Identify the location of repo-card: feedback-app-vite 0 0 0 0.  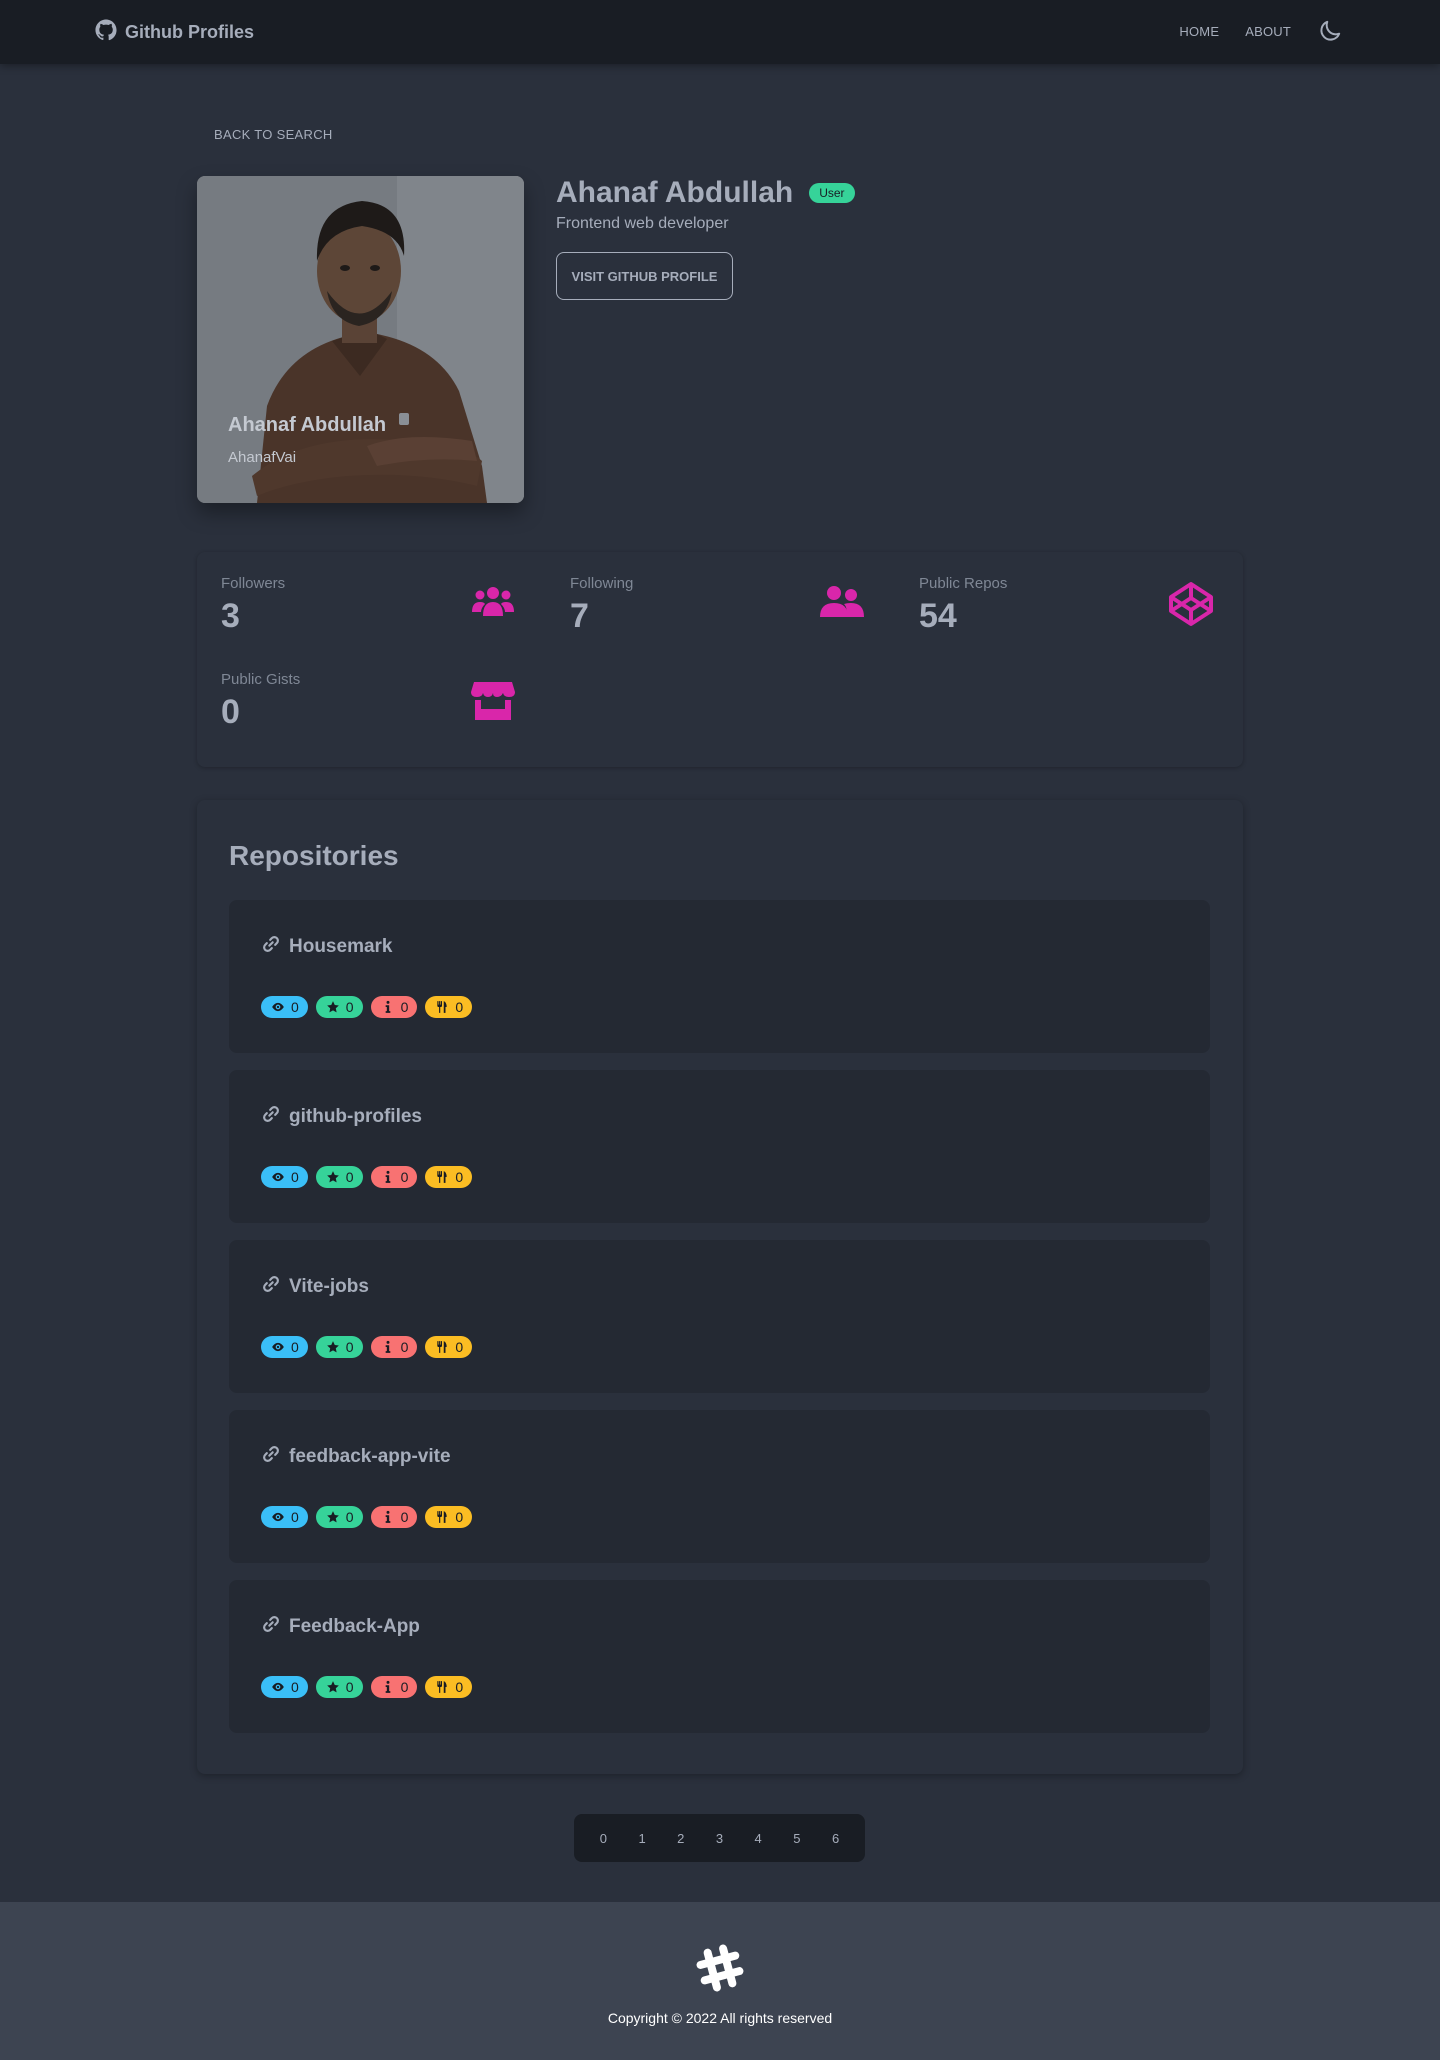
(719, 1486).